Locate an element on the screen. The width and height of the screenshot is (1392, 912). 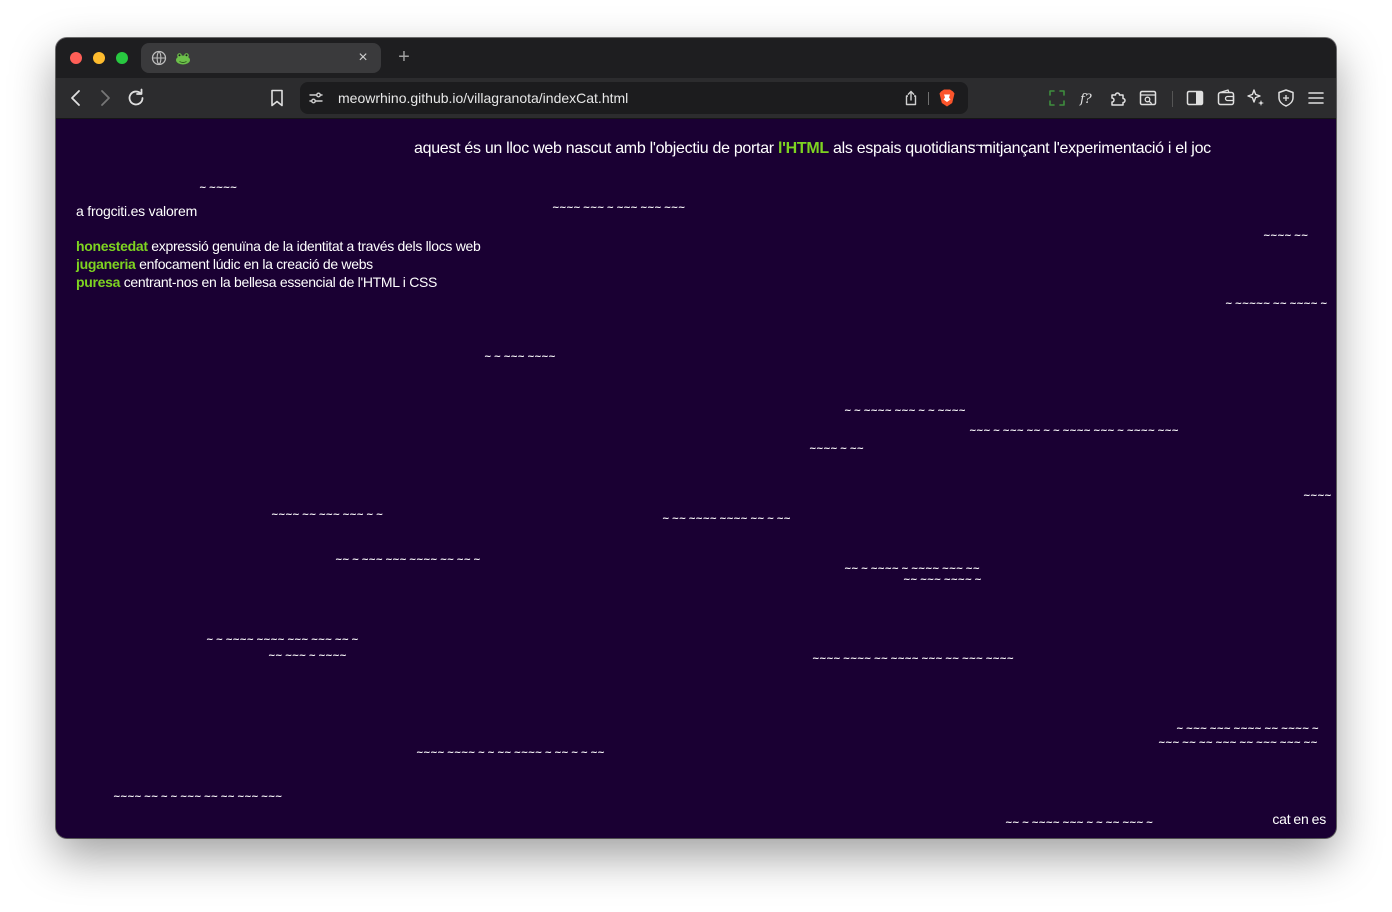
value-keyword: puresa is located at coordinates (98, 282).